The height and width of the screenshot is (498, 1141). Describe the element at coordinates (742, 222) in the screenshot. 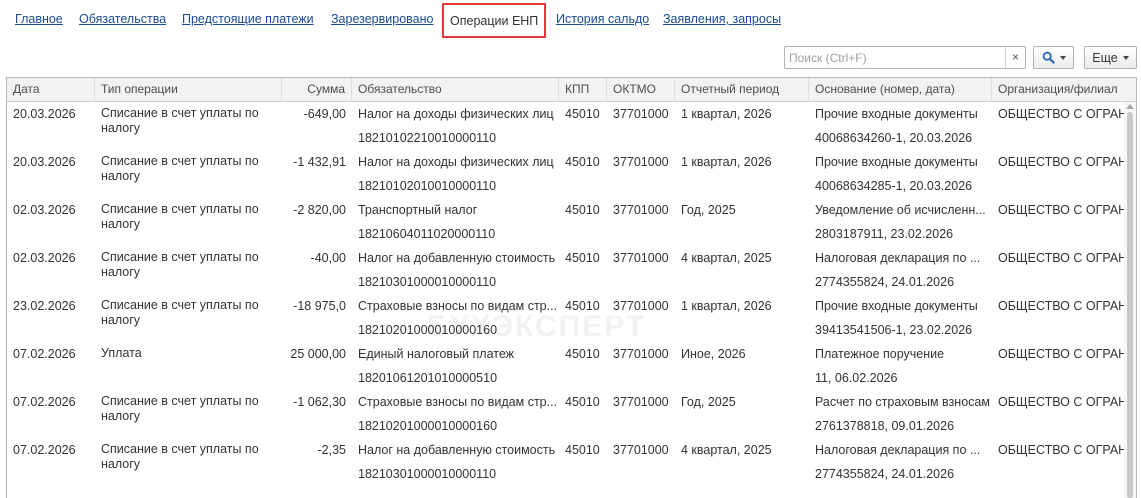

I see `cell-reporting-period: Год, 2025` at that location.